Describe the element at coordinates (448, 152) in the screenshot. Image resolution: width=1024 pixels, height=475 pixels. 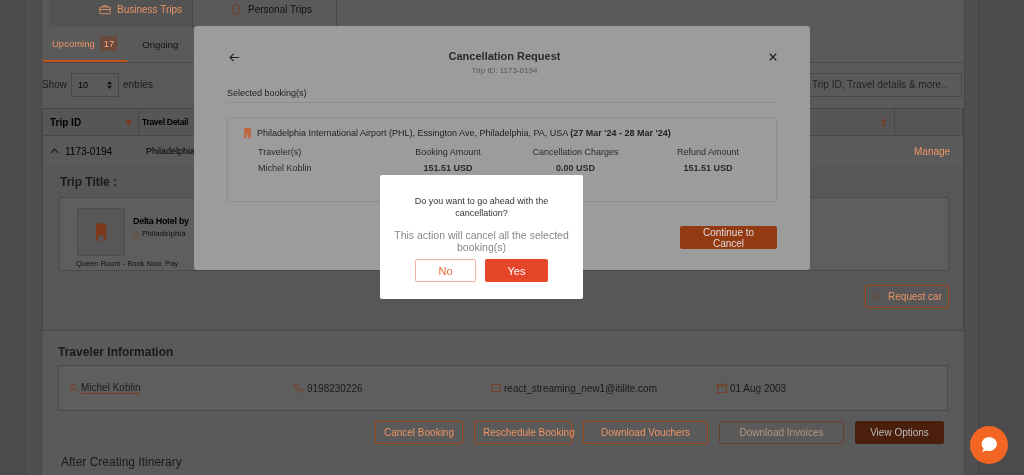
I see `column-header: Booking Amount` at that location.